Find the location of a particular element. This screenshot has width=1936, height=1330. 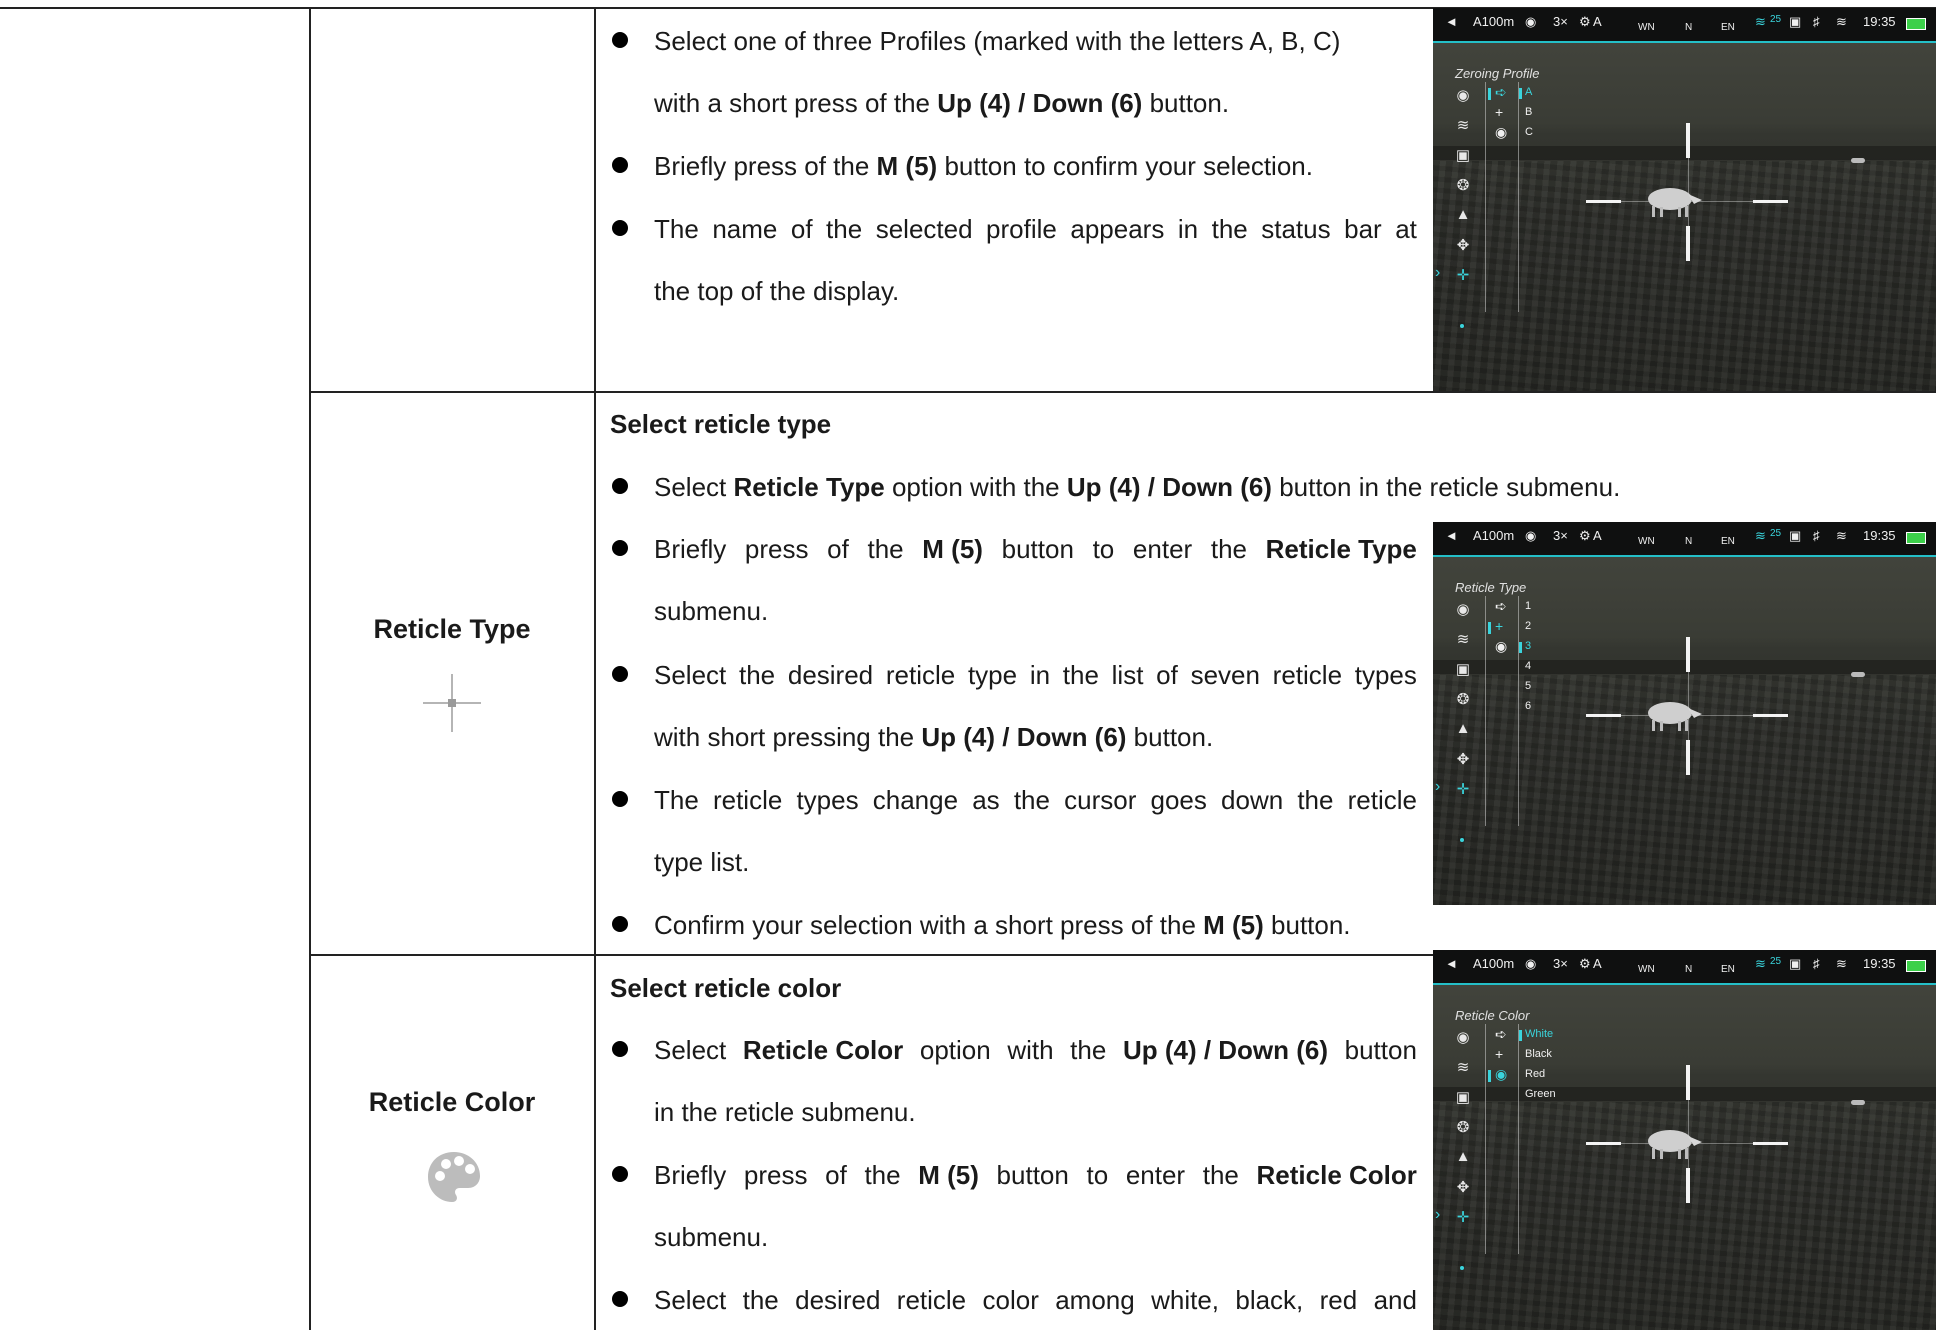

word: seven is located at coordinates (1225, 675).